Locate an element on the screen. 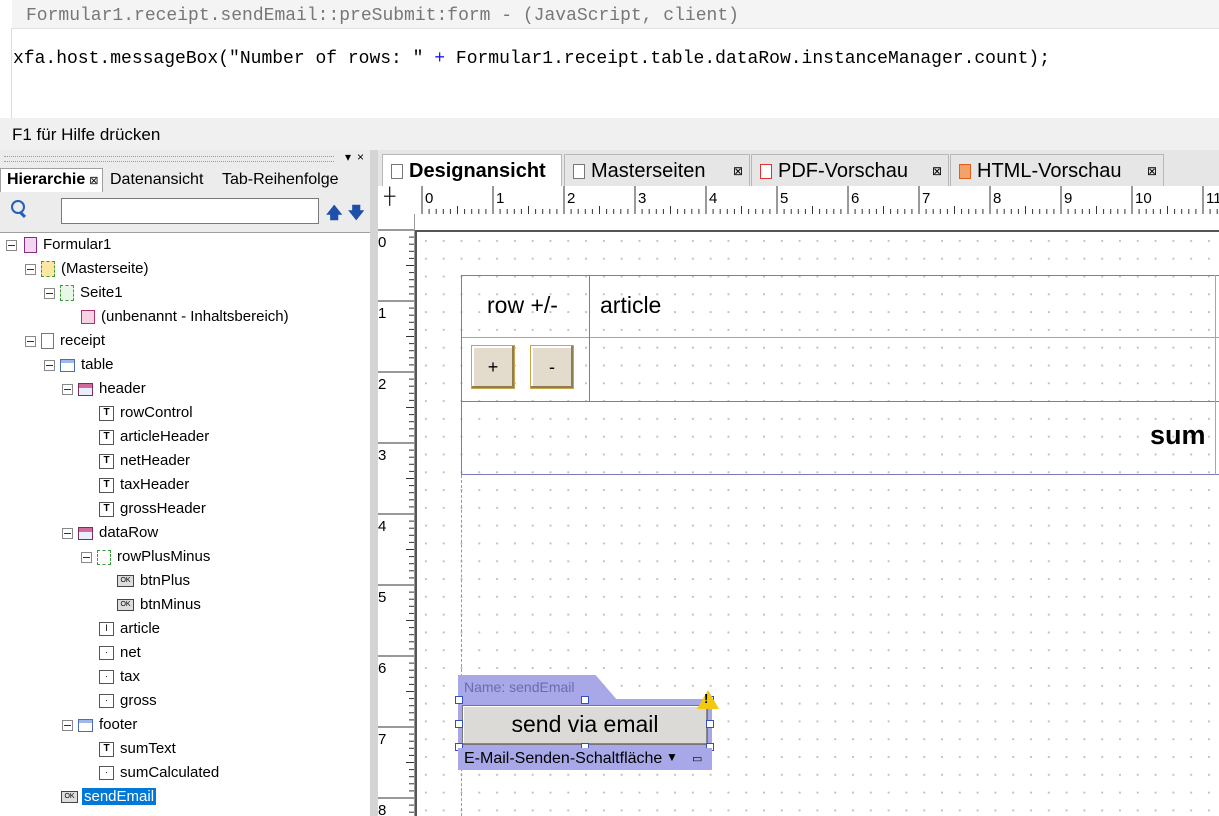 The height and width of the screenshot is (816, 1219). tab-hierarchy: Hierarchie ⊠ is located at coordinates (52, 180).